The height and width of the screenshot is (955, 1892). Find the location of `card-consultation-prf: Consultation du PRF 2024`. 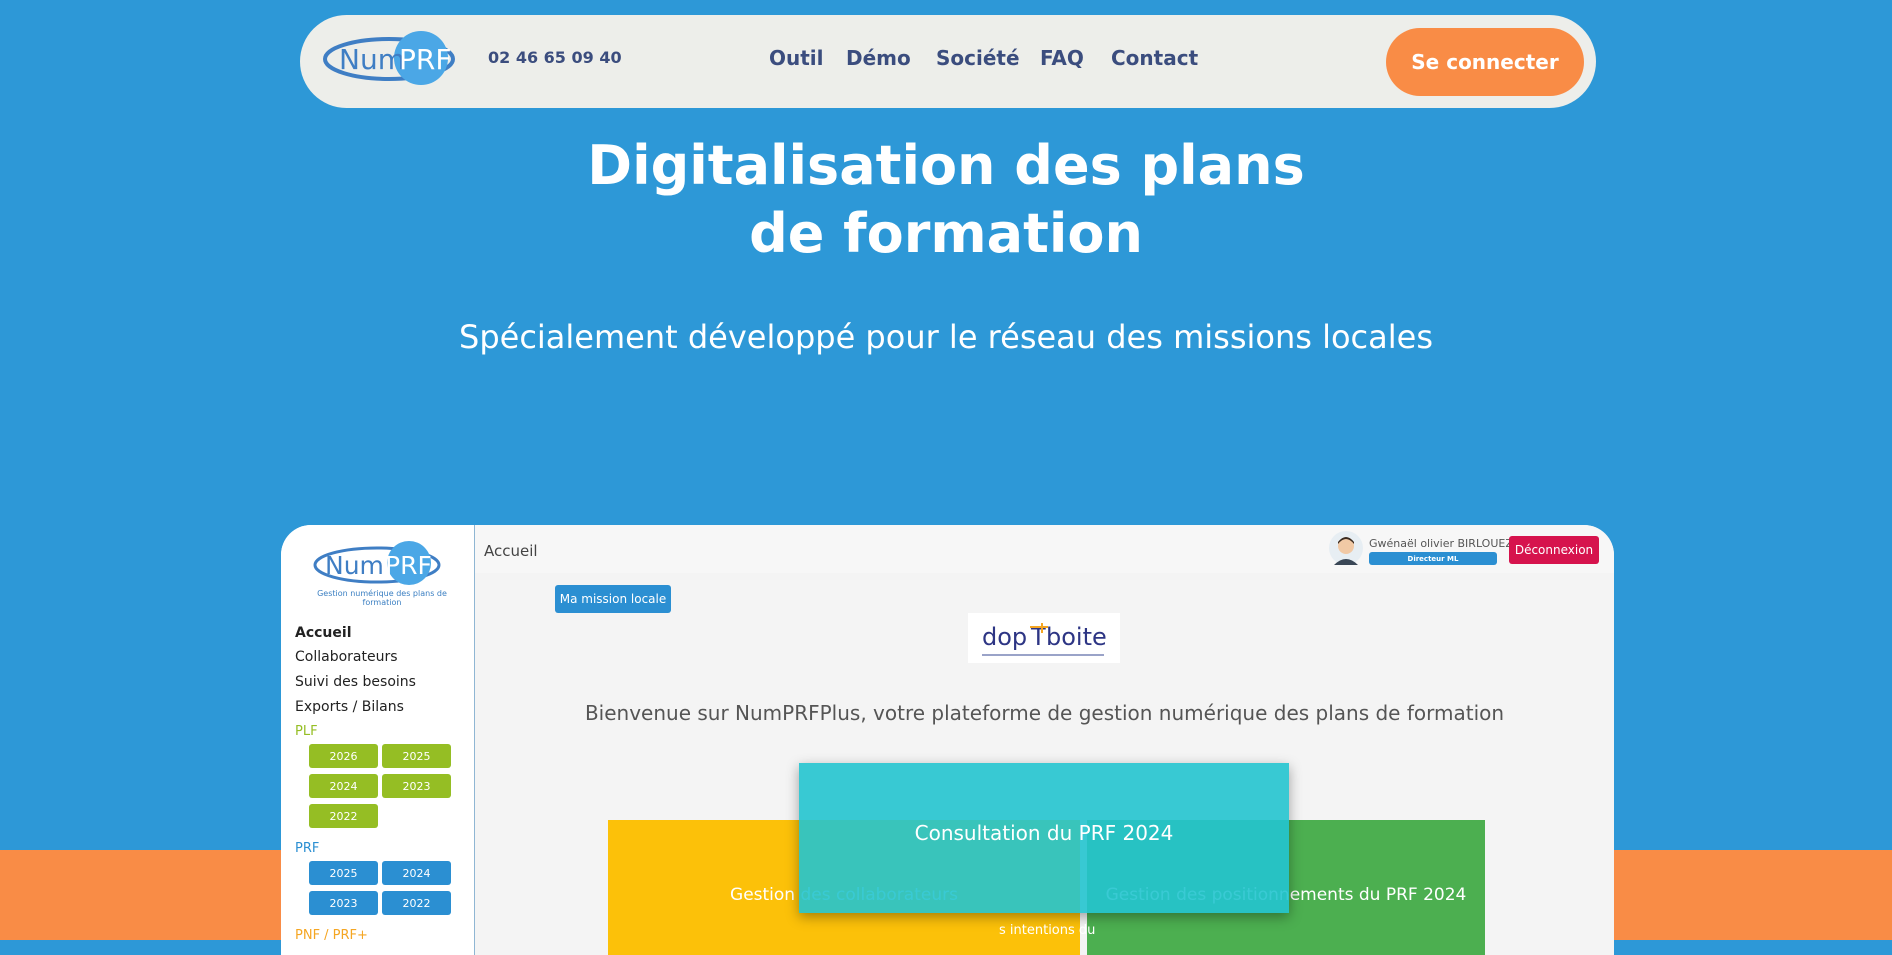

card-consultation-prf: Consultation du PRF 2024 is located at coordinates (1044, 838).